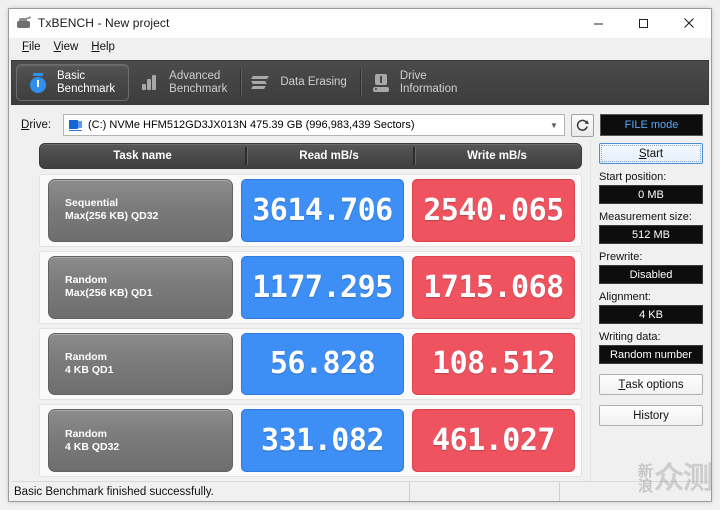 The width and height of the screenshot is (720, 510). I want to click on tab-drive-information: Drive Information, so click(415, 82).